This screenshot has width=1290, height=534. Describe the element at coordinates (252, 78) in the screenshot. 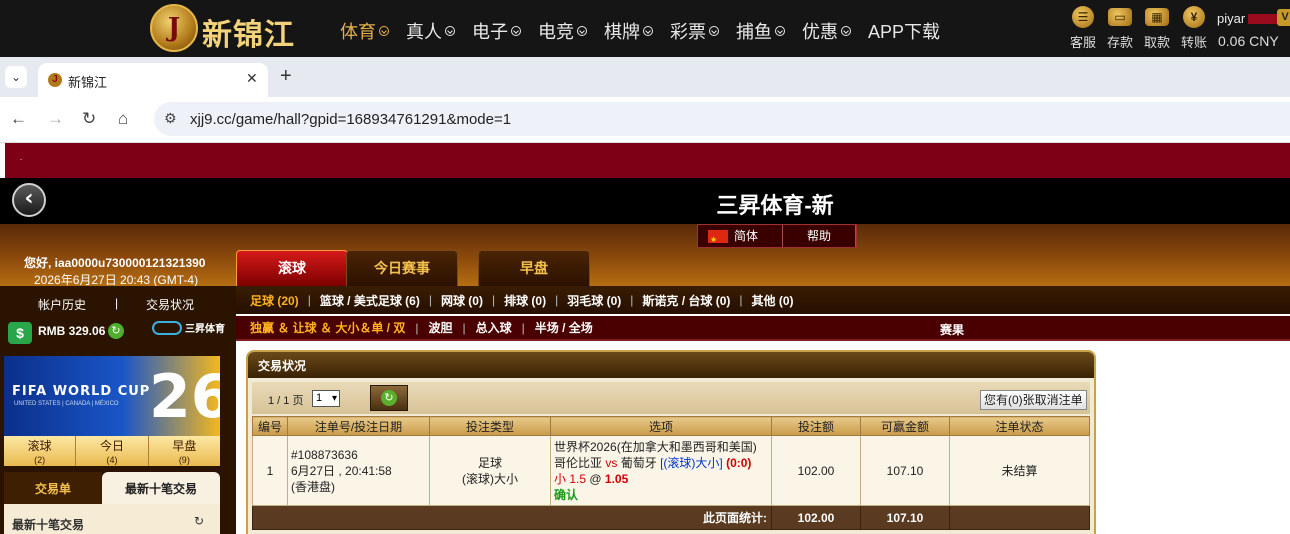

I see `close-icon: ✕` at that location.